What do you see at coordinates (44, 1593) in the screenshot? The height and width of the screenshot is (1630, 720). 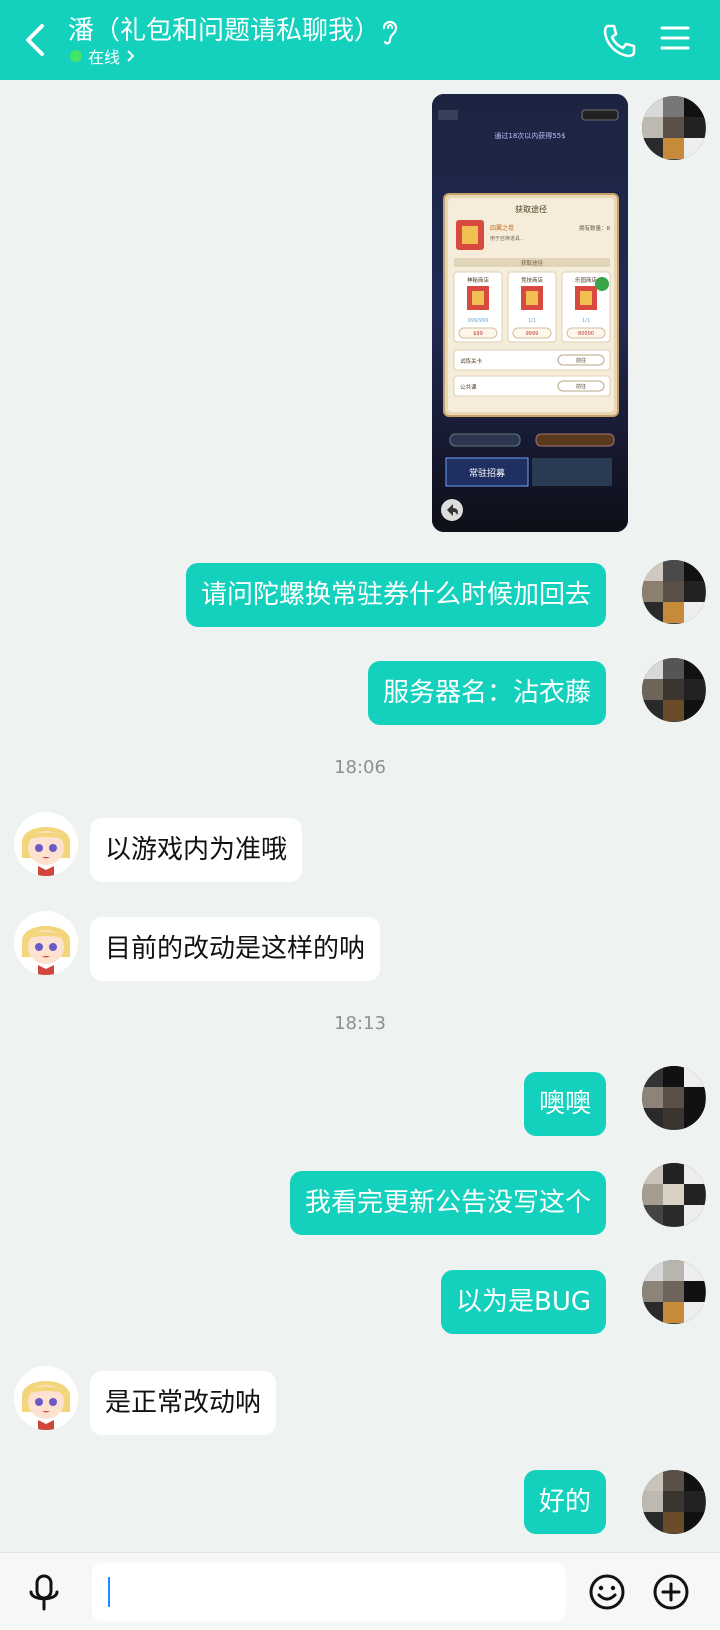 I see `mic-icon` at bounding box center [44, 1593].